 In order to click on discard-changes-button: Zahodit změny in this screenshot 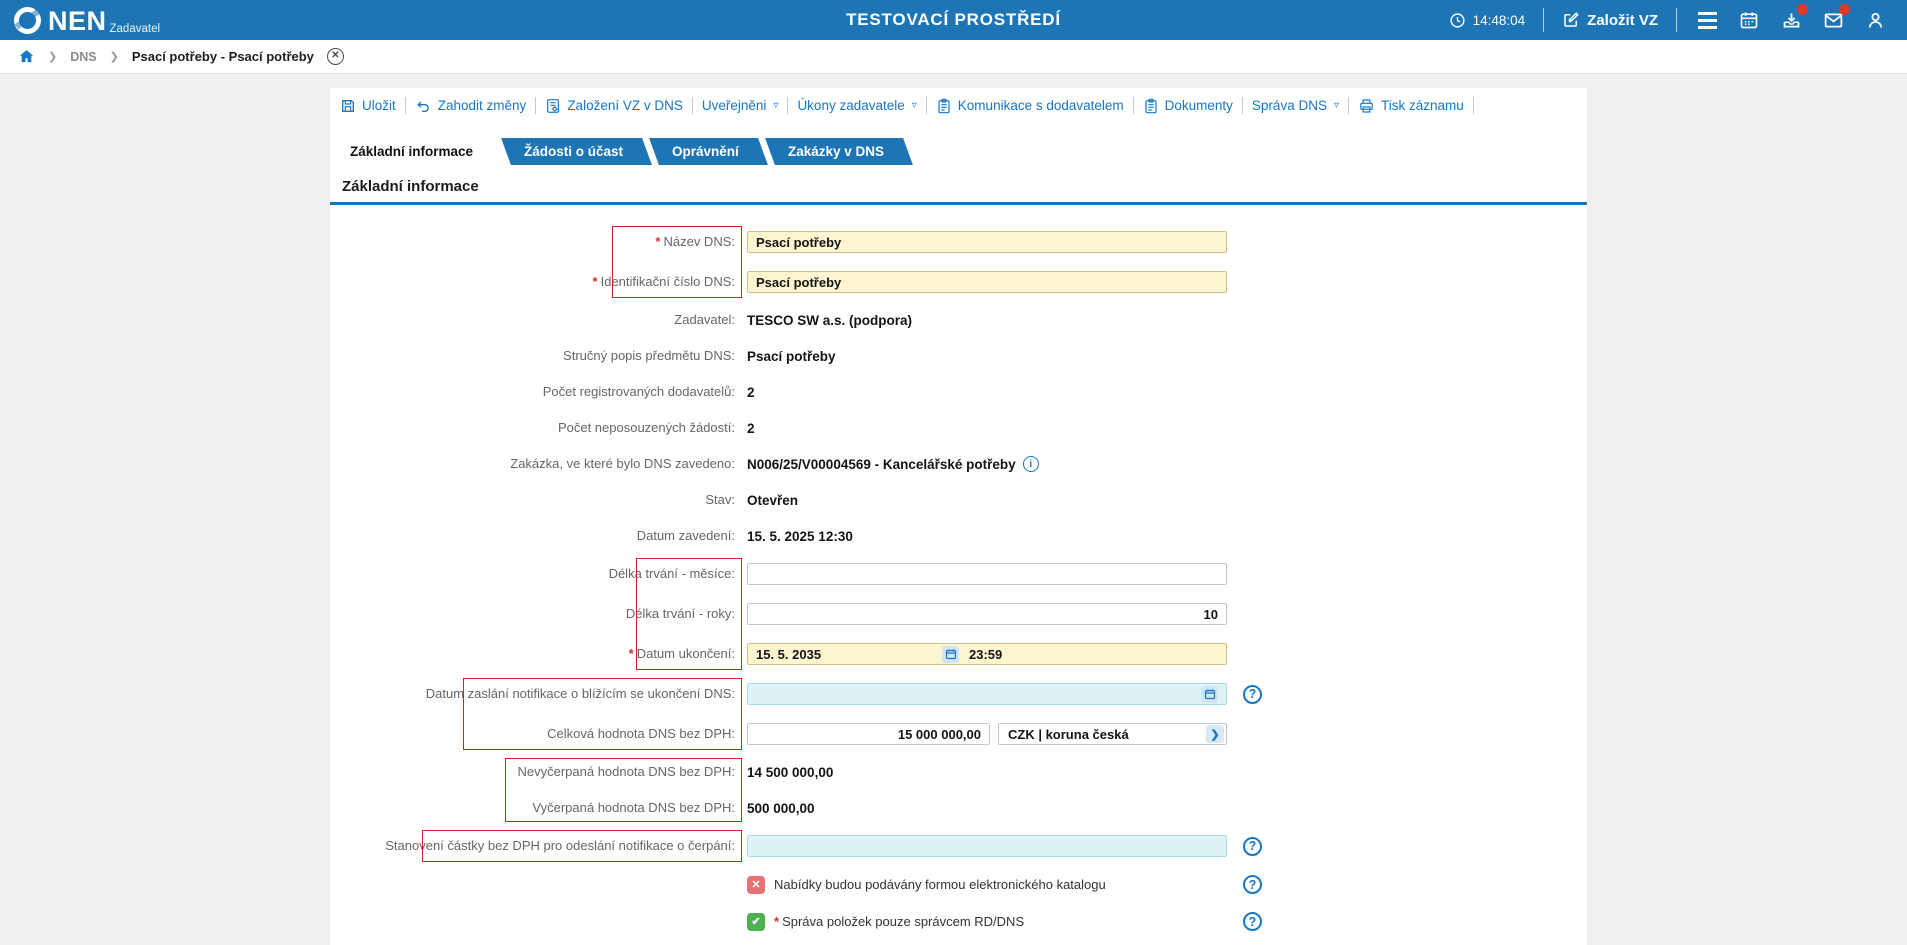, I will do `click(470, 106)`.